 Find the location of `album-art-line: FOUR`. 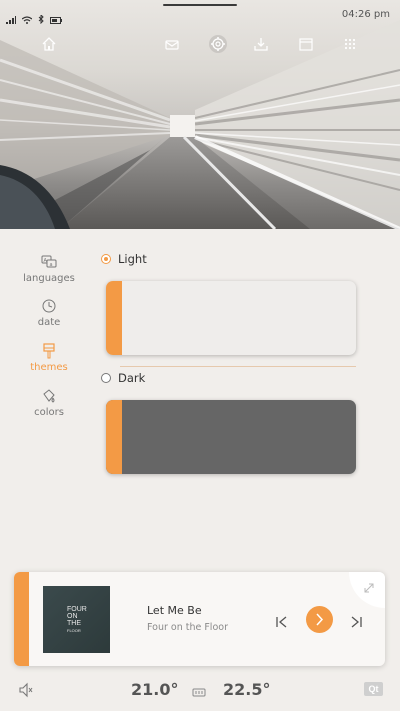

album-art-line: FOUR is located at coordinates (77, 609).